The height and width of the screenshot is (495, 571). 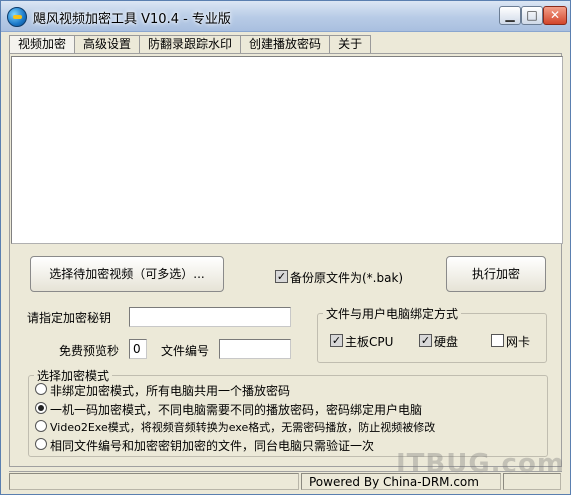 I want to click on run-encrypt-button: 执行加密, so click(x=496, y=274).